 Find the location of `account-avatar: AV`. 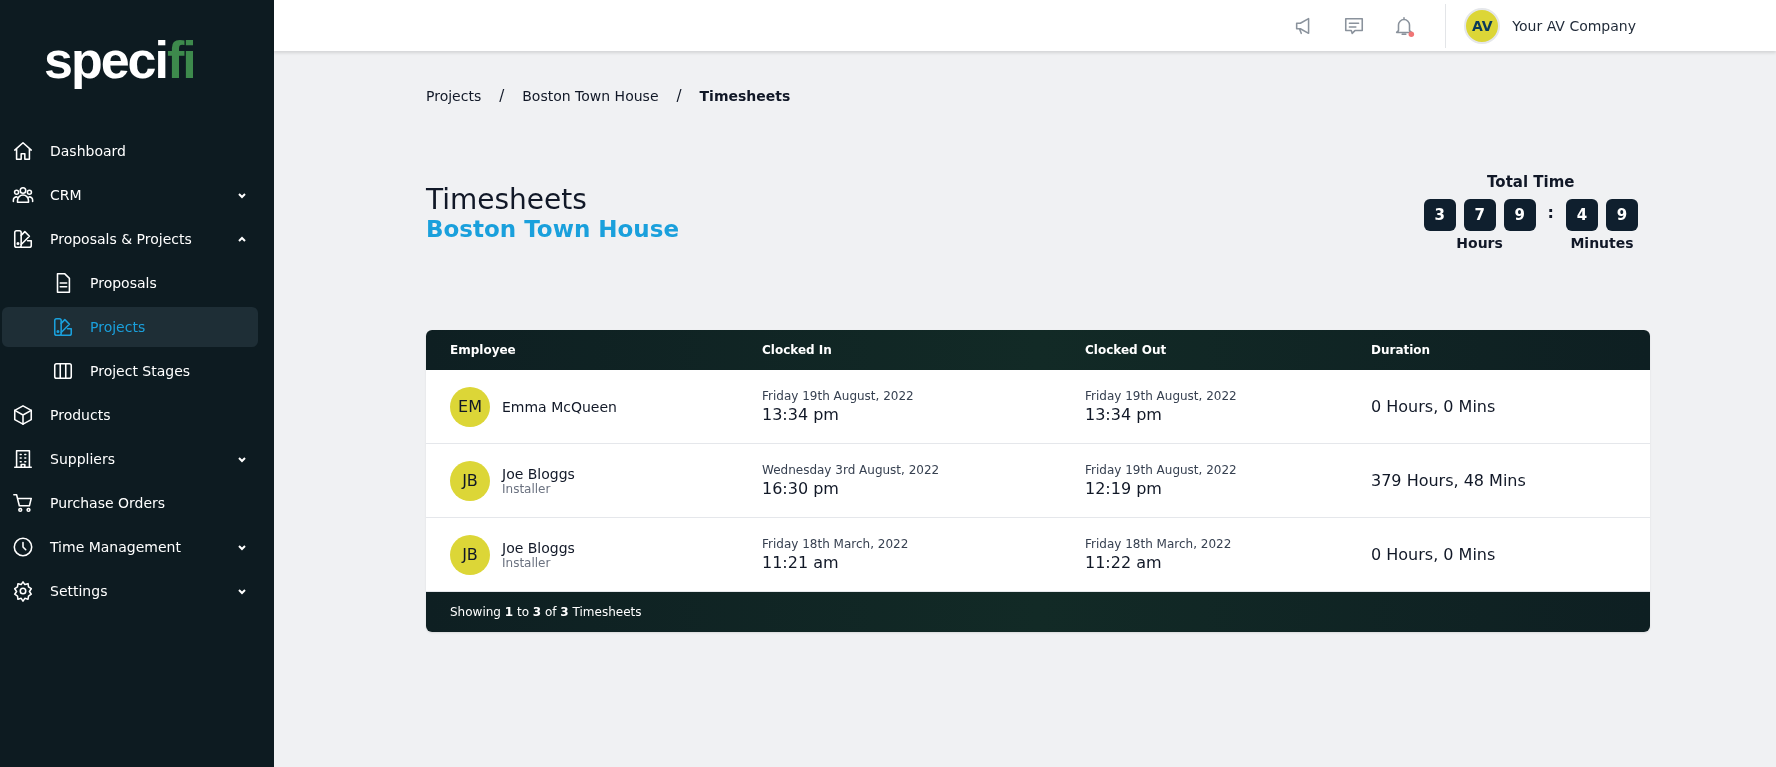

account-avatar: AV is located at coordinates (1482, 25).